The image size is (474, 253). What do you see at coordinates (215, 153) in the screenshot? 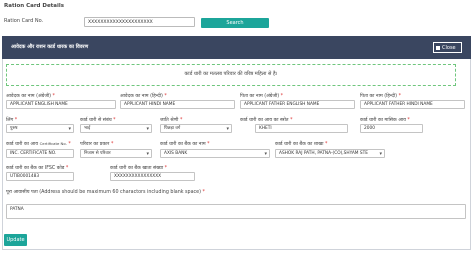
I see `bank-name-select: AXIS BANK` at bounding box center [215, 153].